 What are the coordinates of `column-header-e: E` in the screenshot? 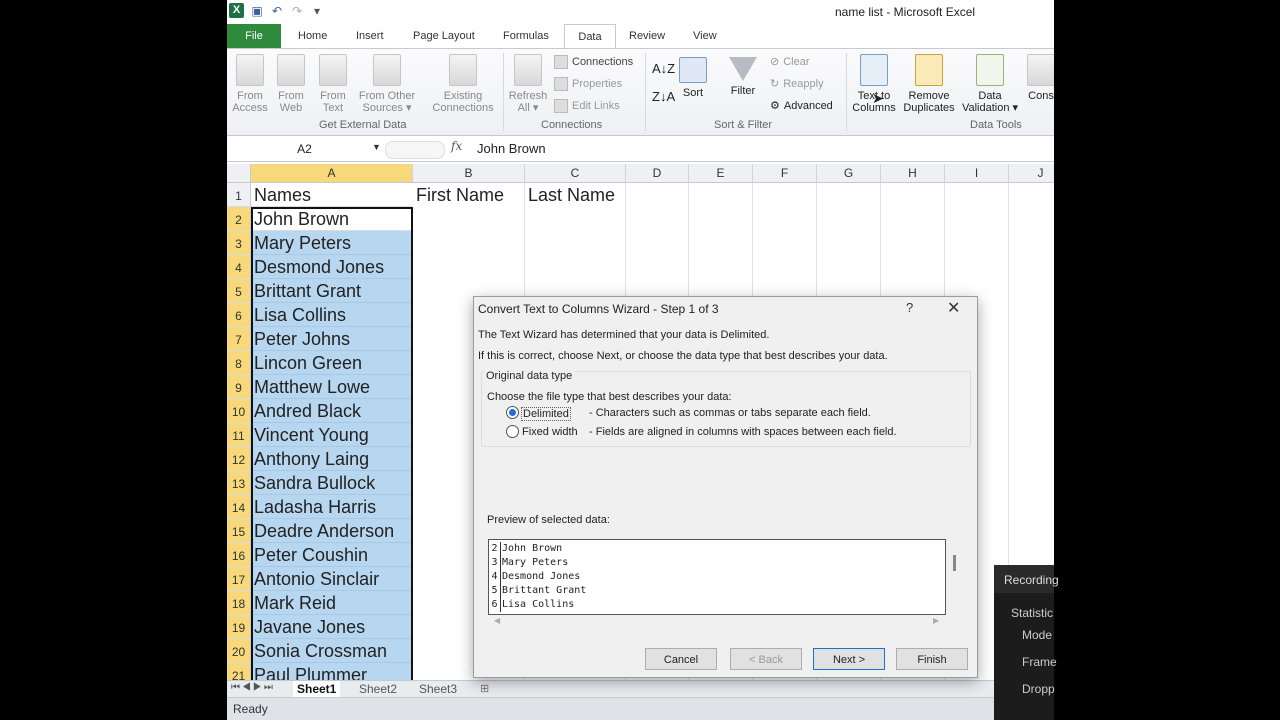 It's located at (721, 173).